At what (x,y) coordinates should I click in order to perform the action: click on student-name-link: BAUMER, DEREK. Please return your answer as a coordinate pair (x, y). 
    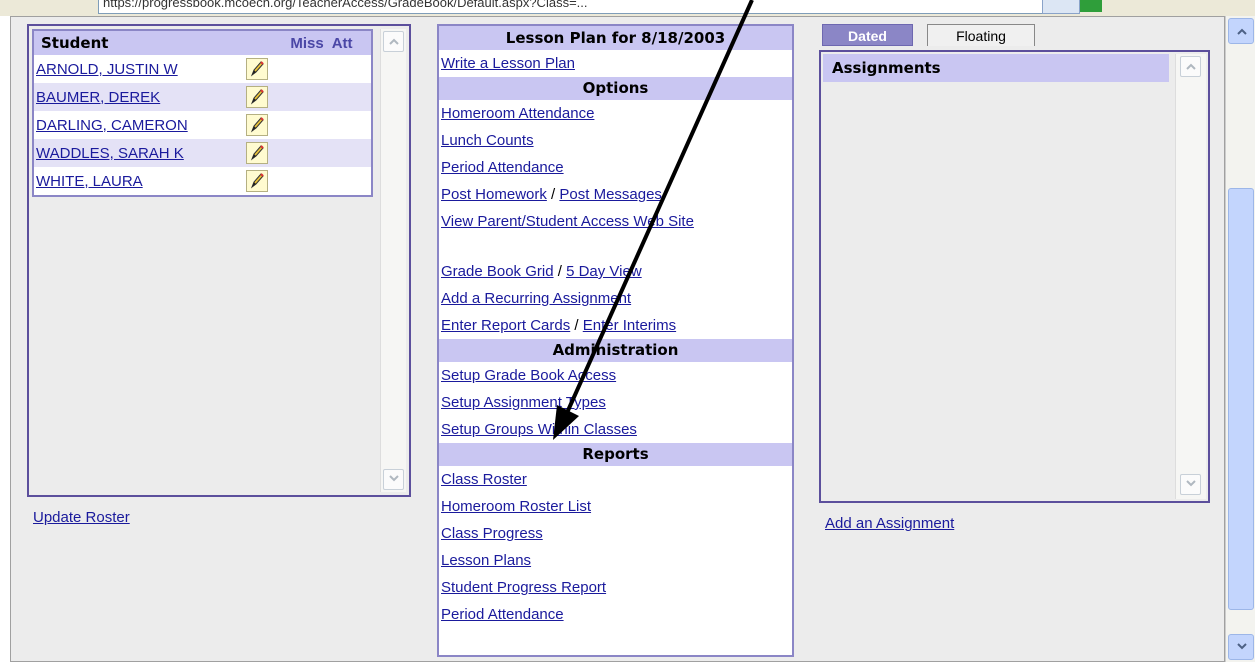
    Looking at the image, I should click on (139, 97).